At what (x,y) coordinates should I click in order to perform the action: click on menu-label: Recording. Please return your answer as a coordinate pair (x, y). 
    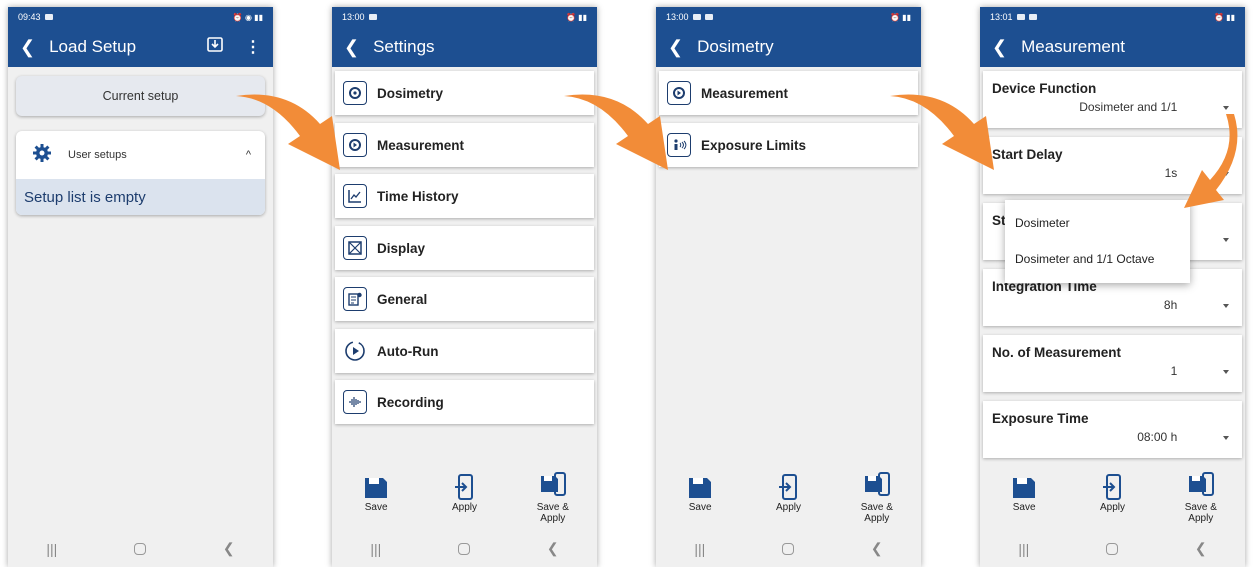
    Looking at the image, I should click on (410, 402).